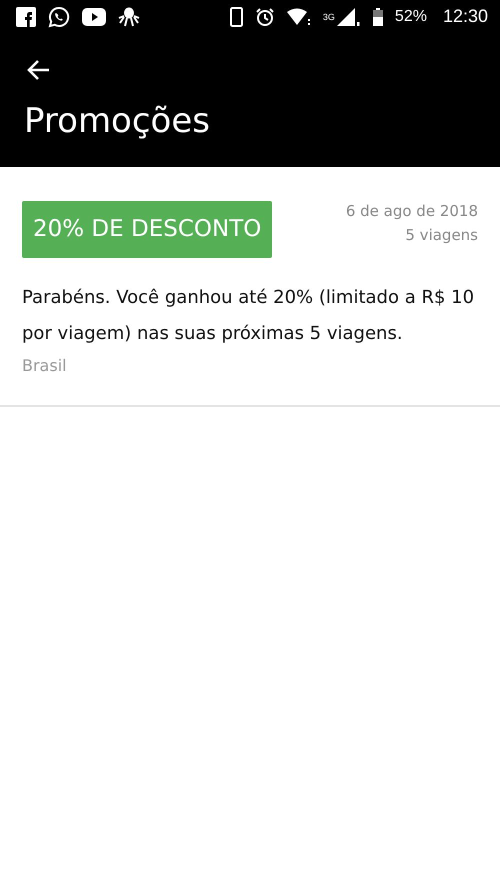 This screenshot has height=889, width=500. Describe the element at coordinates (117, 121) in the screenshot. I see `page-title: Promoções` at that location.